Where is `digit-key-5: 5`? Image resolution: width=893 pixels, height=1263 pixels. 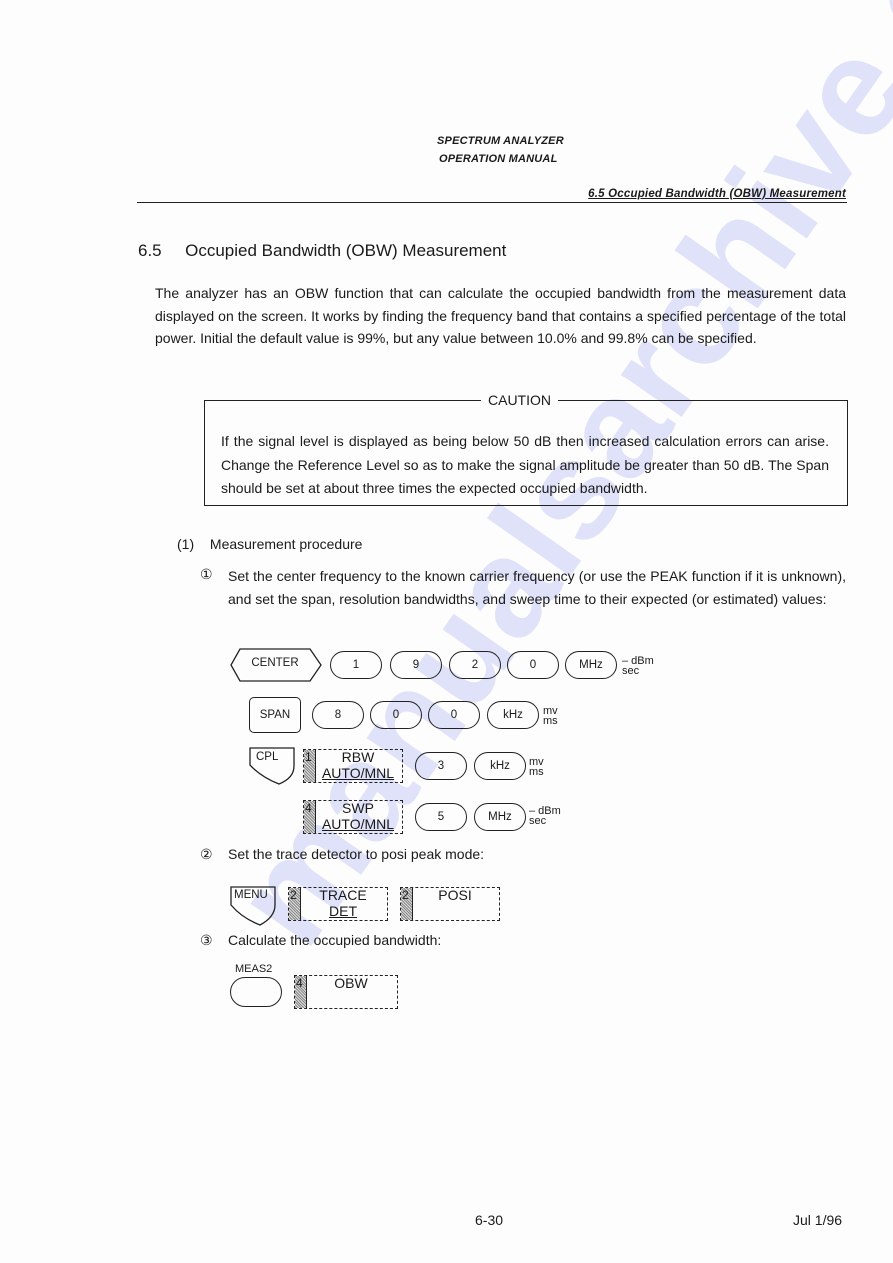 digit-key-5: 5 is located at coordinates (441, 817).